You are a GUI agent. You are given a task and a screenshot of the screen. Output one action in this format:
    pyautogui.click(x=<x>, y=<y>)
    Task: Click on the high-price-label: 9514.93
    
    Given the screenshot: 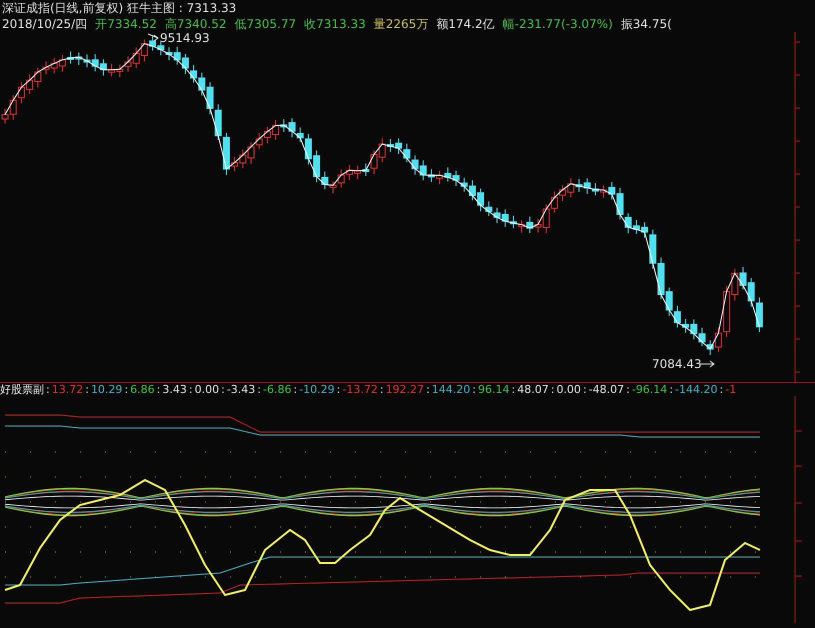 What is the action you would take?
    pyautogui.click(x=185, y=38)
    